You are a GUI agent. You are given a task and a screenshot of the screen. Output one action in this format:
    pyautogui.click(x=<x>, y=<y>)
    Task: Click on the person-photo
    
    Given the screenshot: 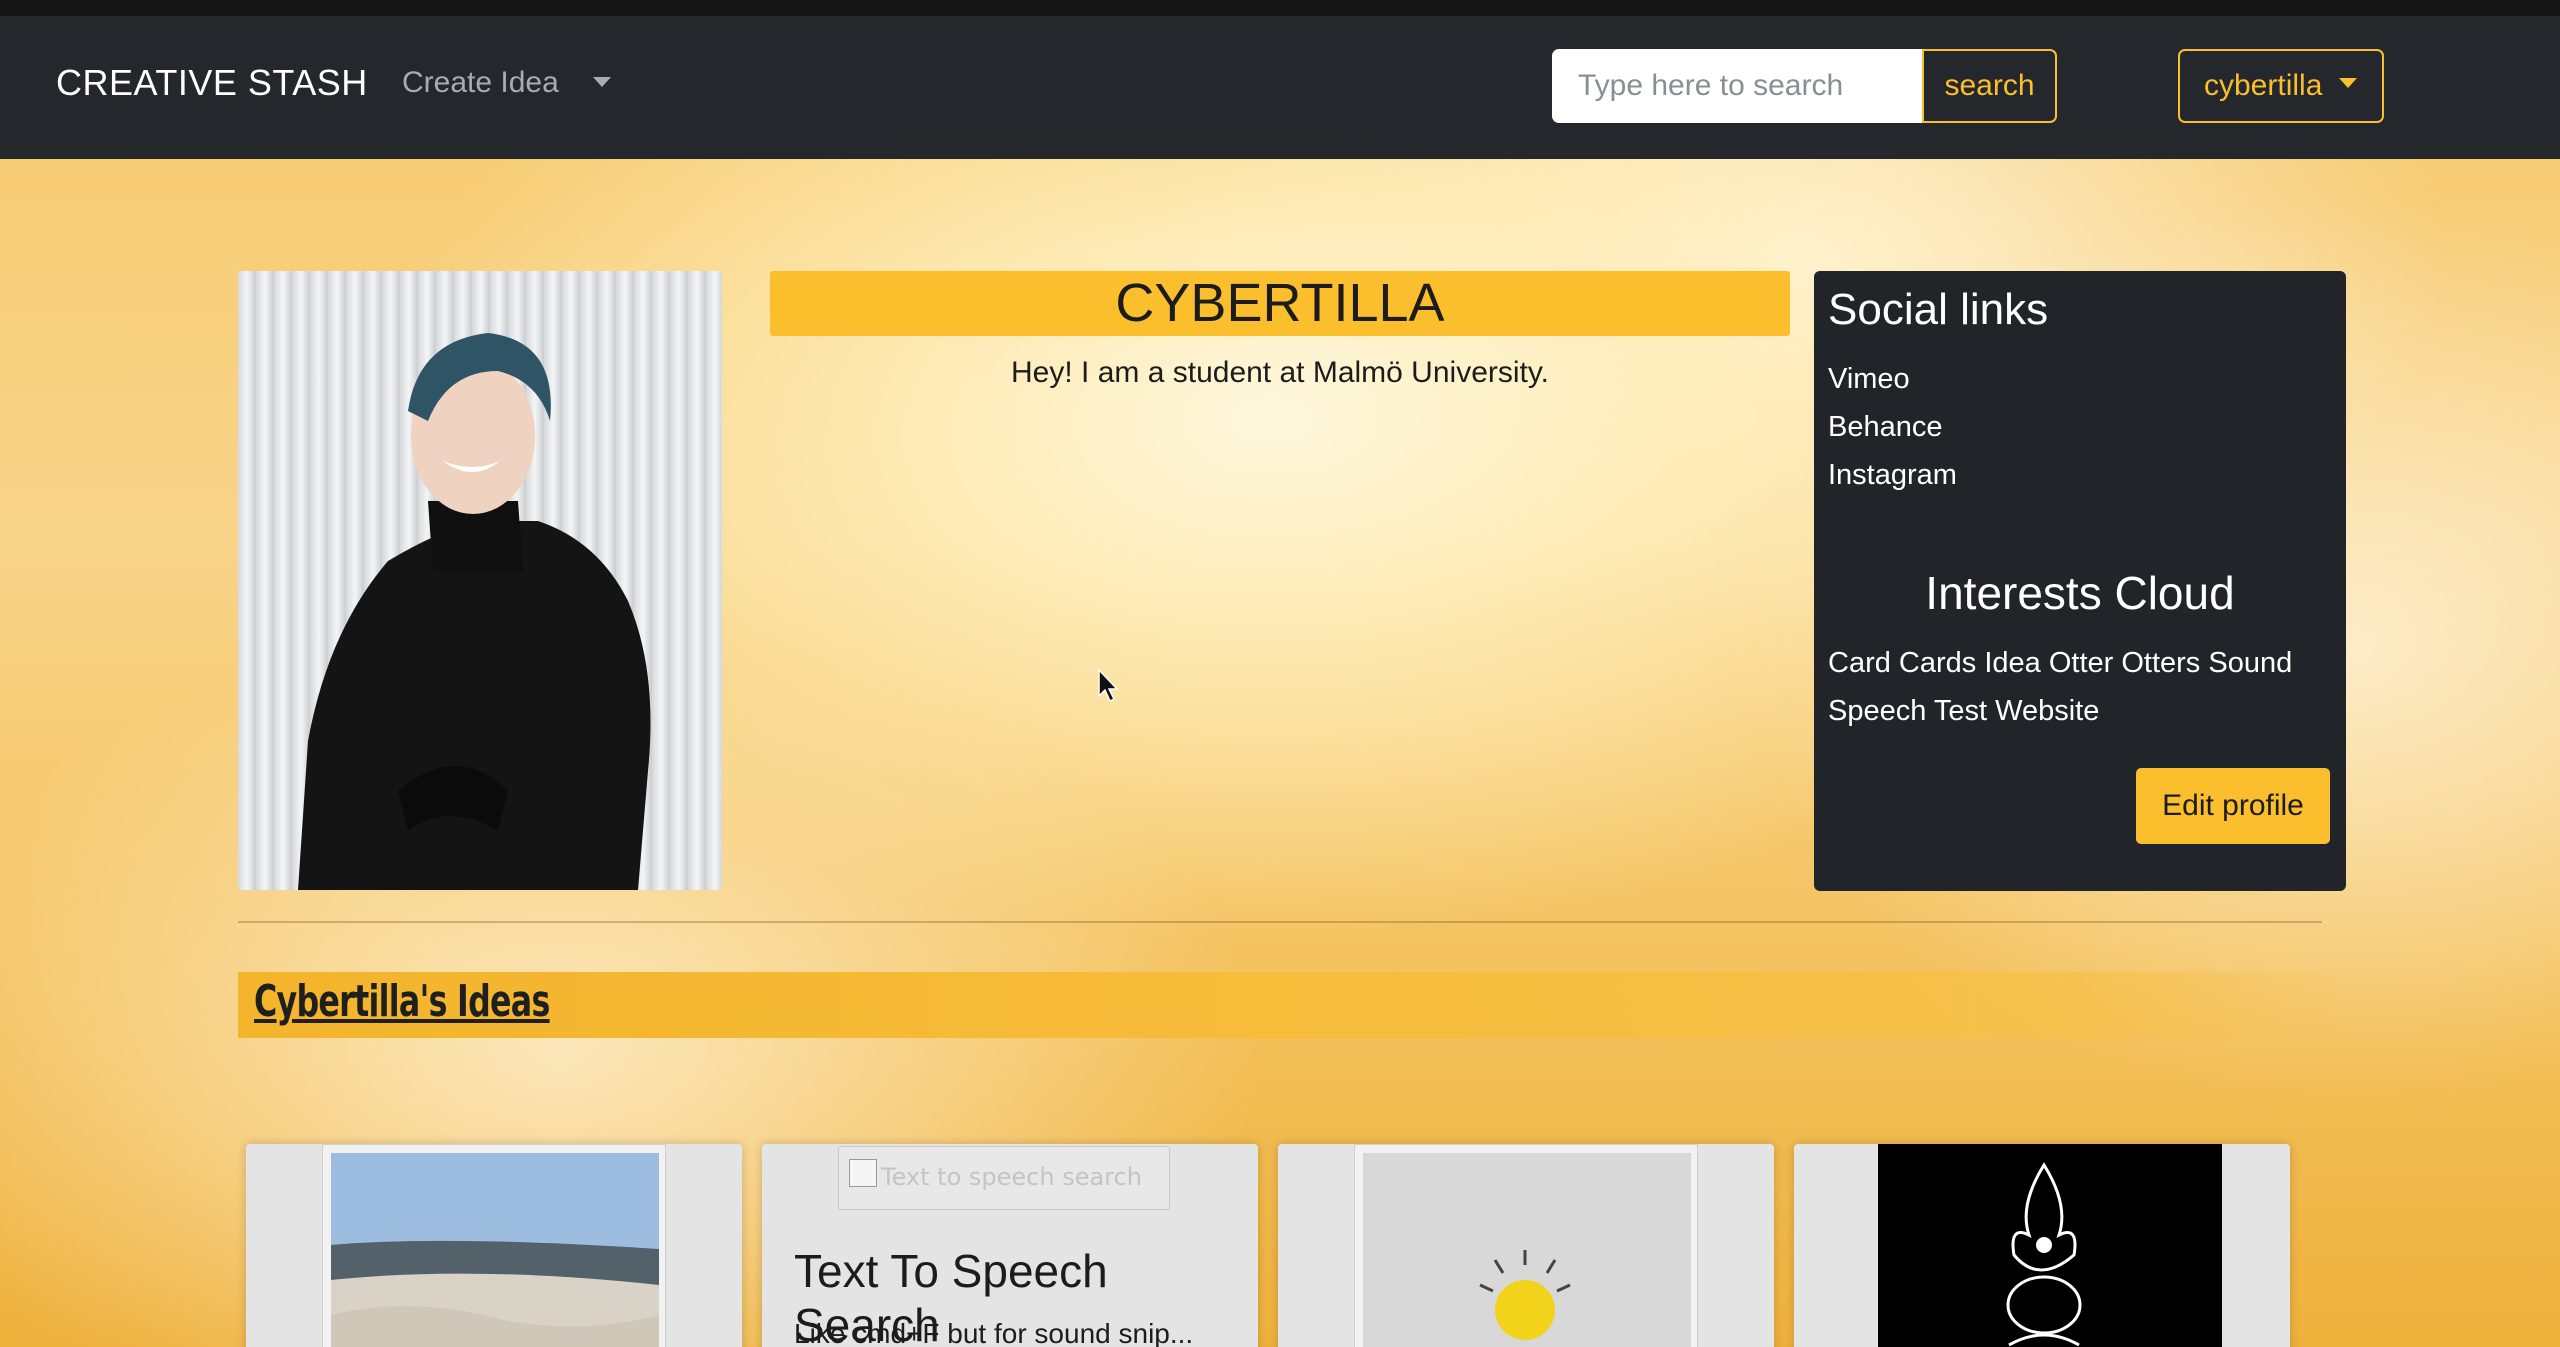 What is the action you would take?
    pyautogui.click(x=474, y=611)
    